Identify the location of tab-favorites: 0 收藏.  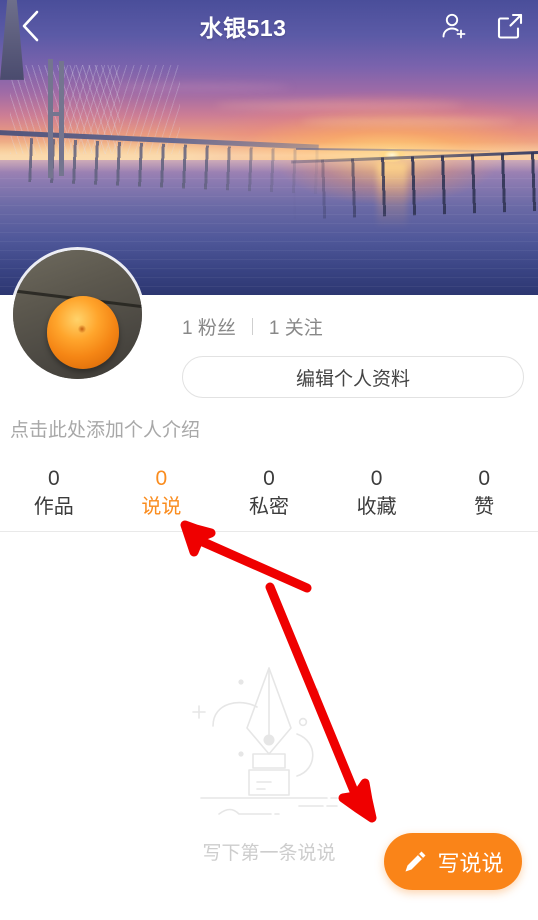
(377, 493).